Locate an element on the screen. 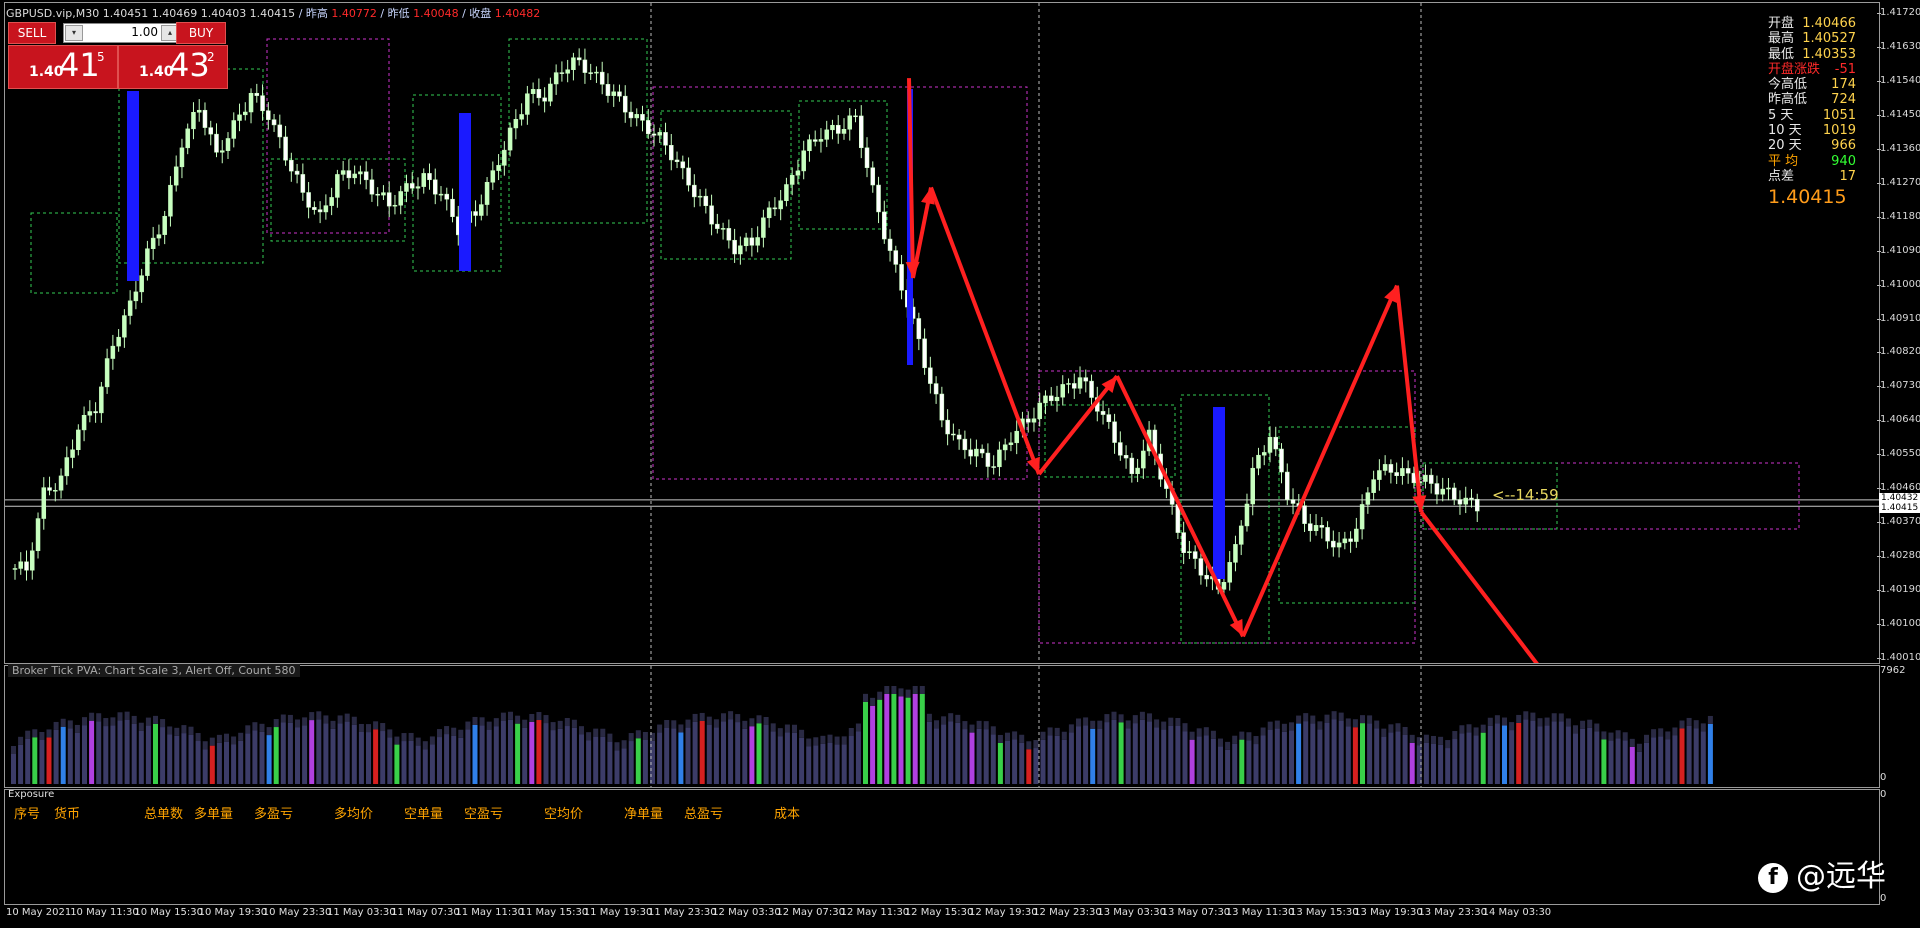 This screenshot has width=1920, height=928. lot-decrease-icon: ▾ is located at coordinates (74, 33).